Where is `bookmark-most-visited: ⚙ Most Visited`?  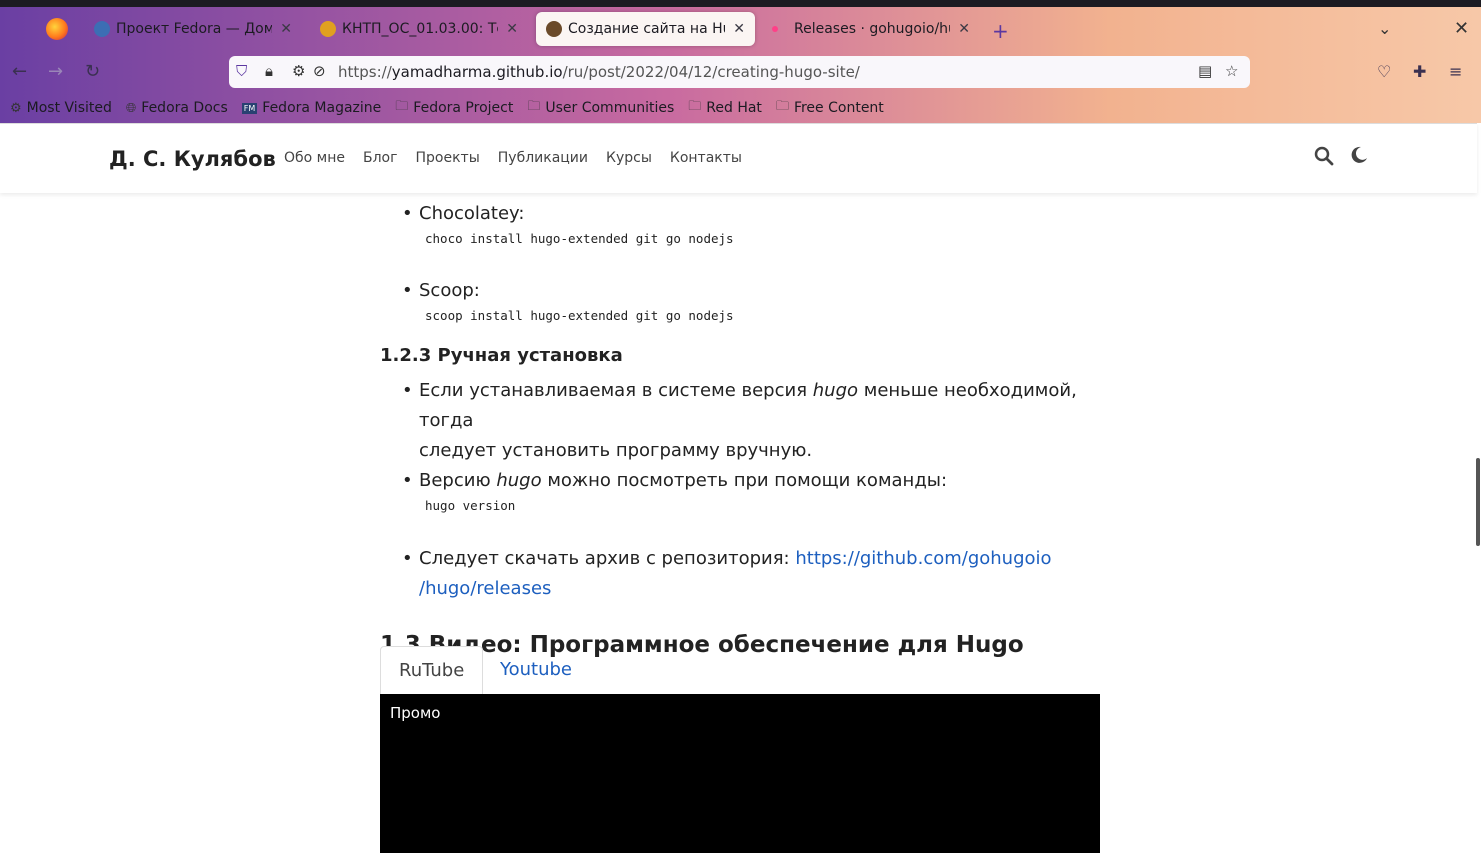 bookmark-most-visited: ⚙ Most Visited is located at coordinates (61, 108).